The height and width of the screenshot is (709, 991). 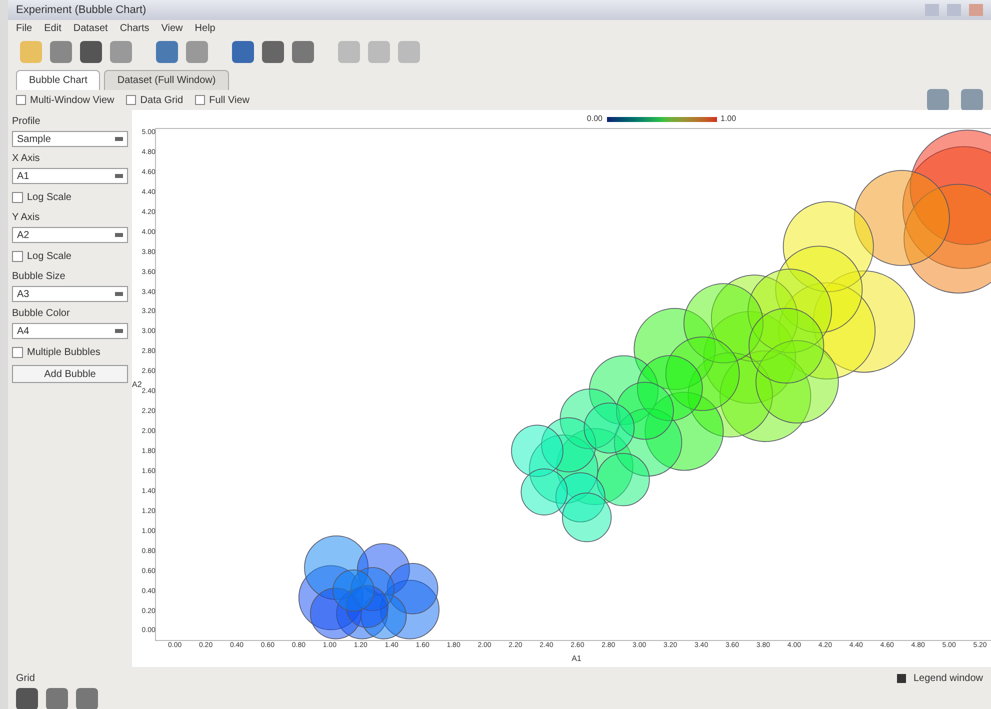 I want to click on dropdown: A1, so click(x=70, y=176).